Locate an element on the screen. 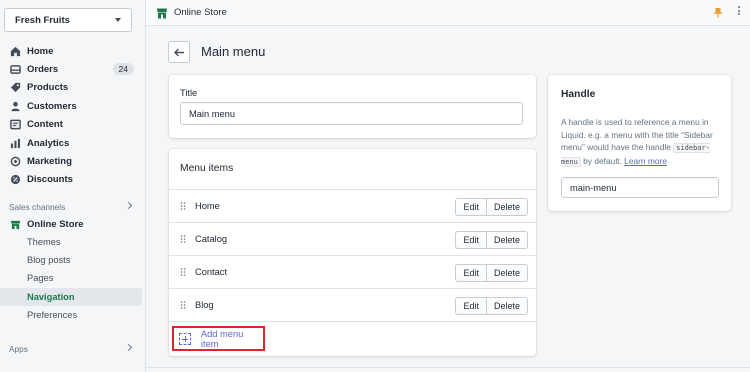  add-icon is located at coordinates (185, 338).